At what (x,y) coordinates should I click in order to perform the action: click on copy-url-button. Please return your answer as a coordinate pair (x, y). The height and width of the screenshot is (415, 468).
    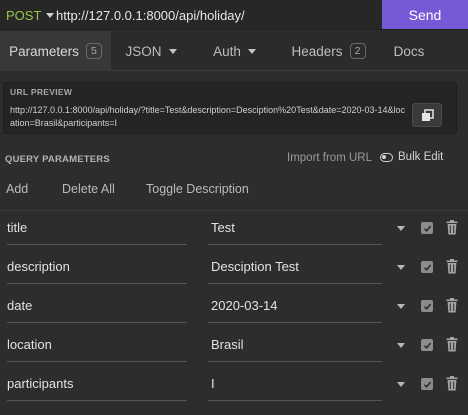
    Looking at the image, I should click on (427, 115).